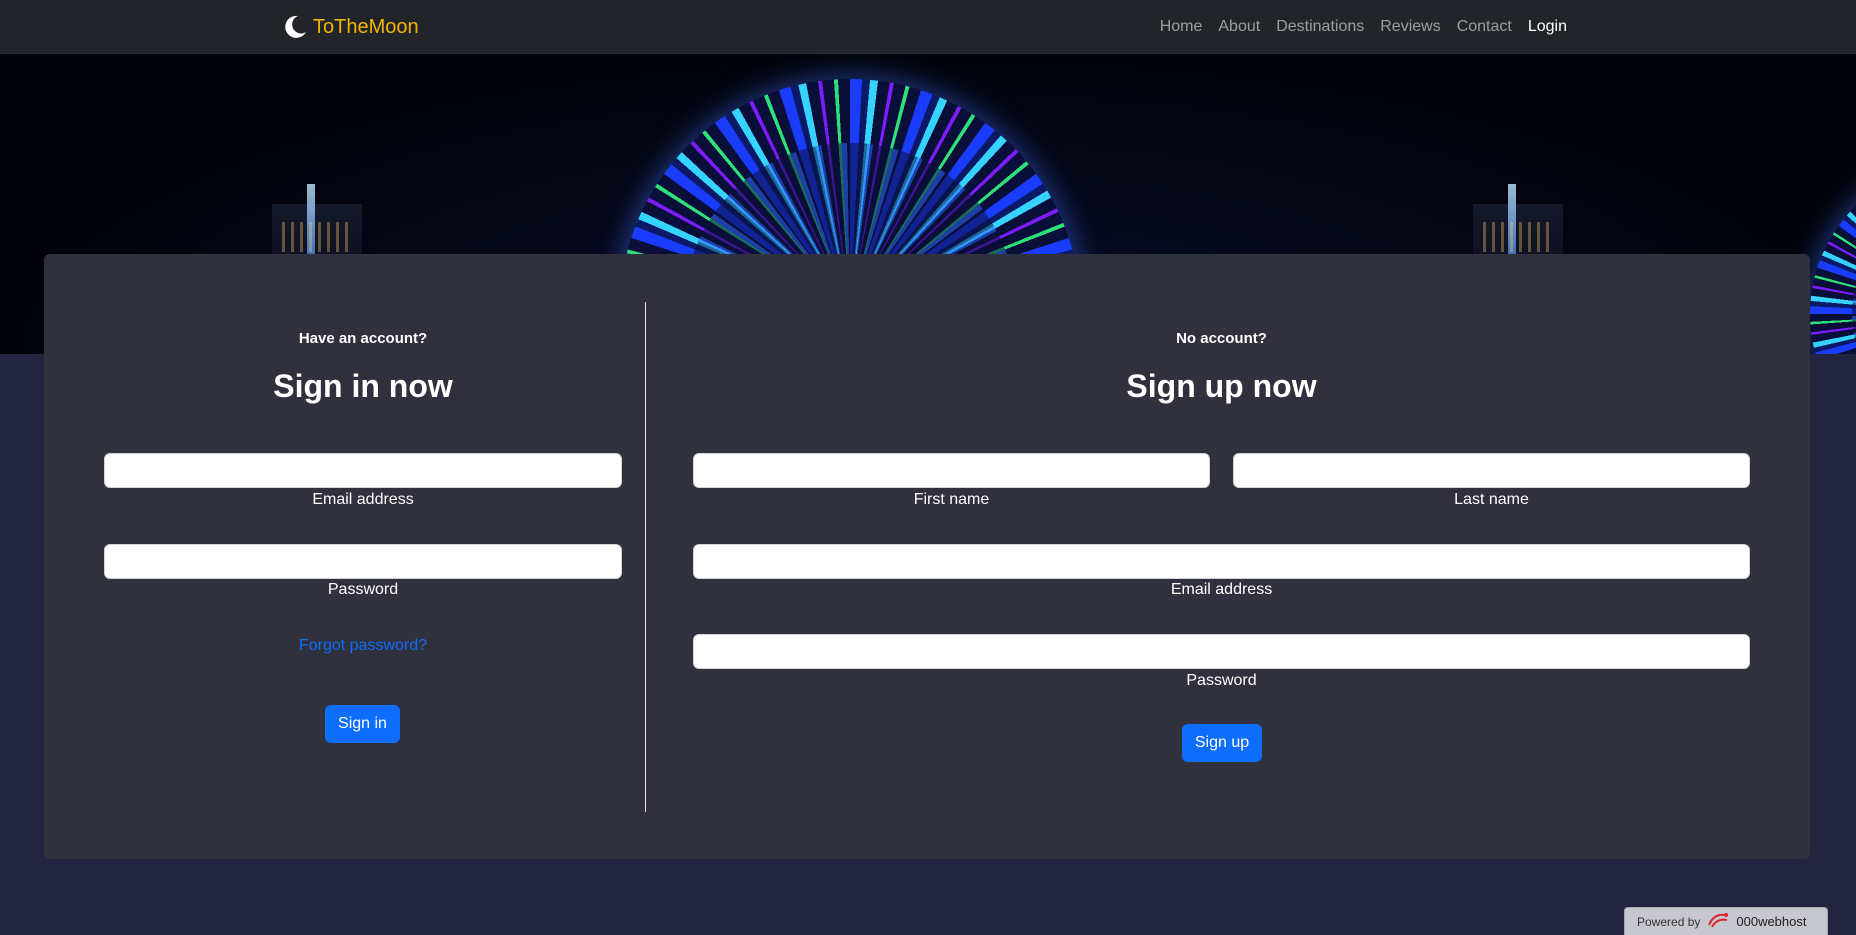 Image resolution: width=1856 pixels, height=935 pixels. Describe the element at coordinates (1833, 259) in the screenshot. I see `ferris-wheel-edge-illustration` at that location.